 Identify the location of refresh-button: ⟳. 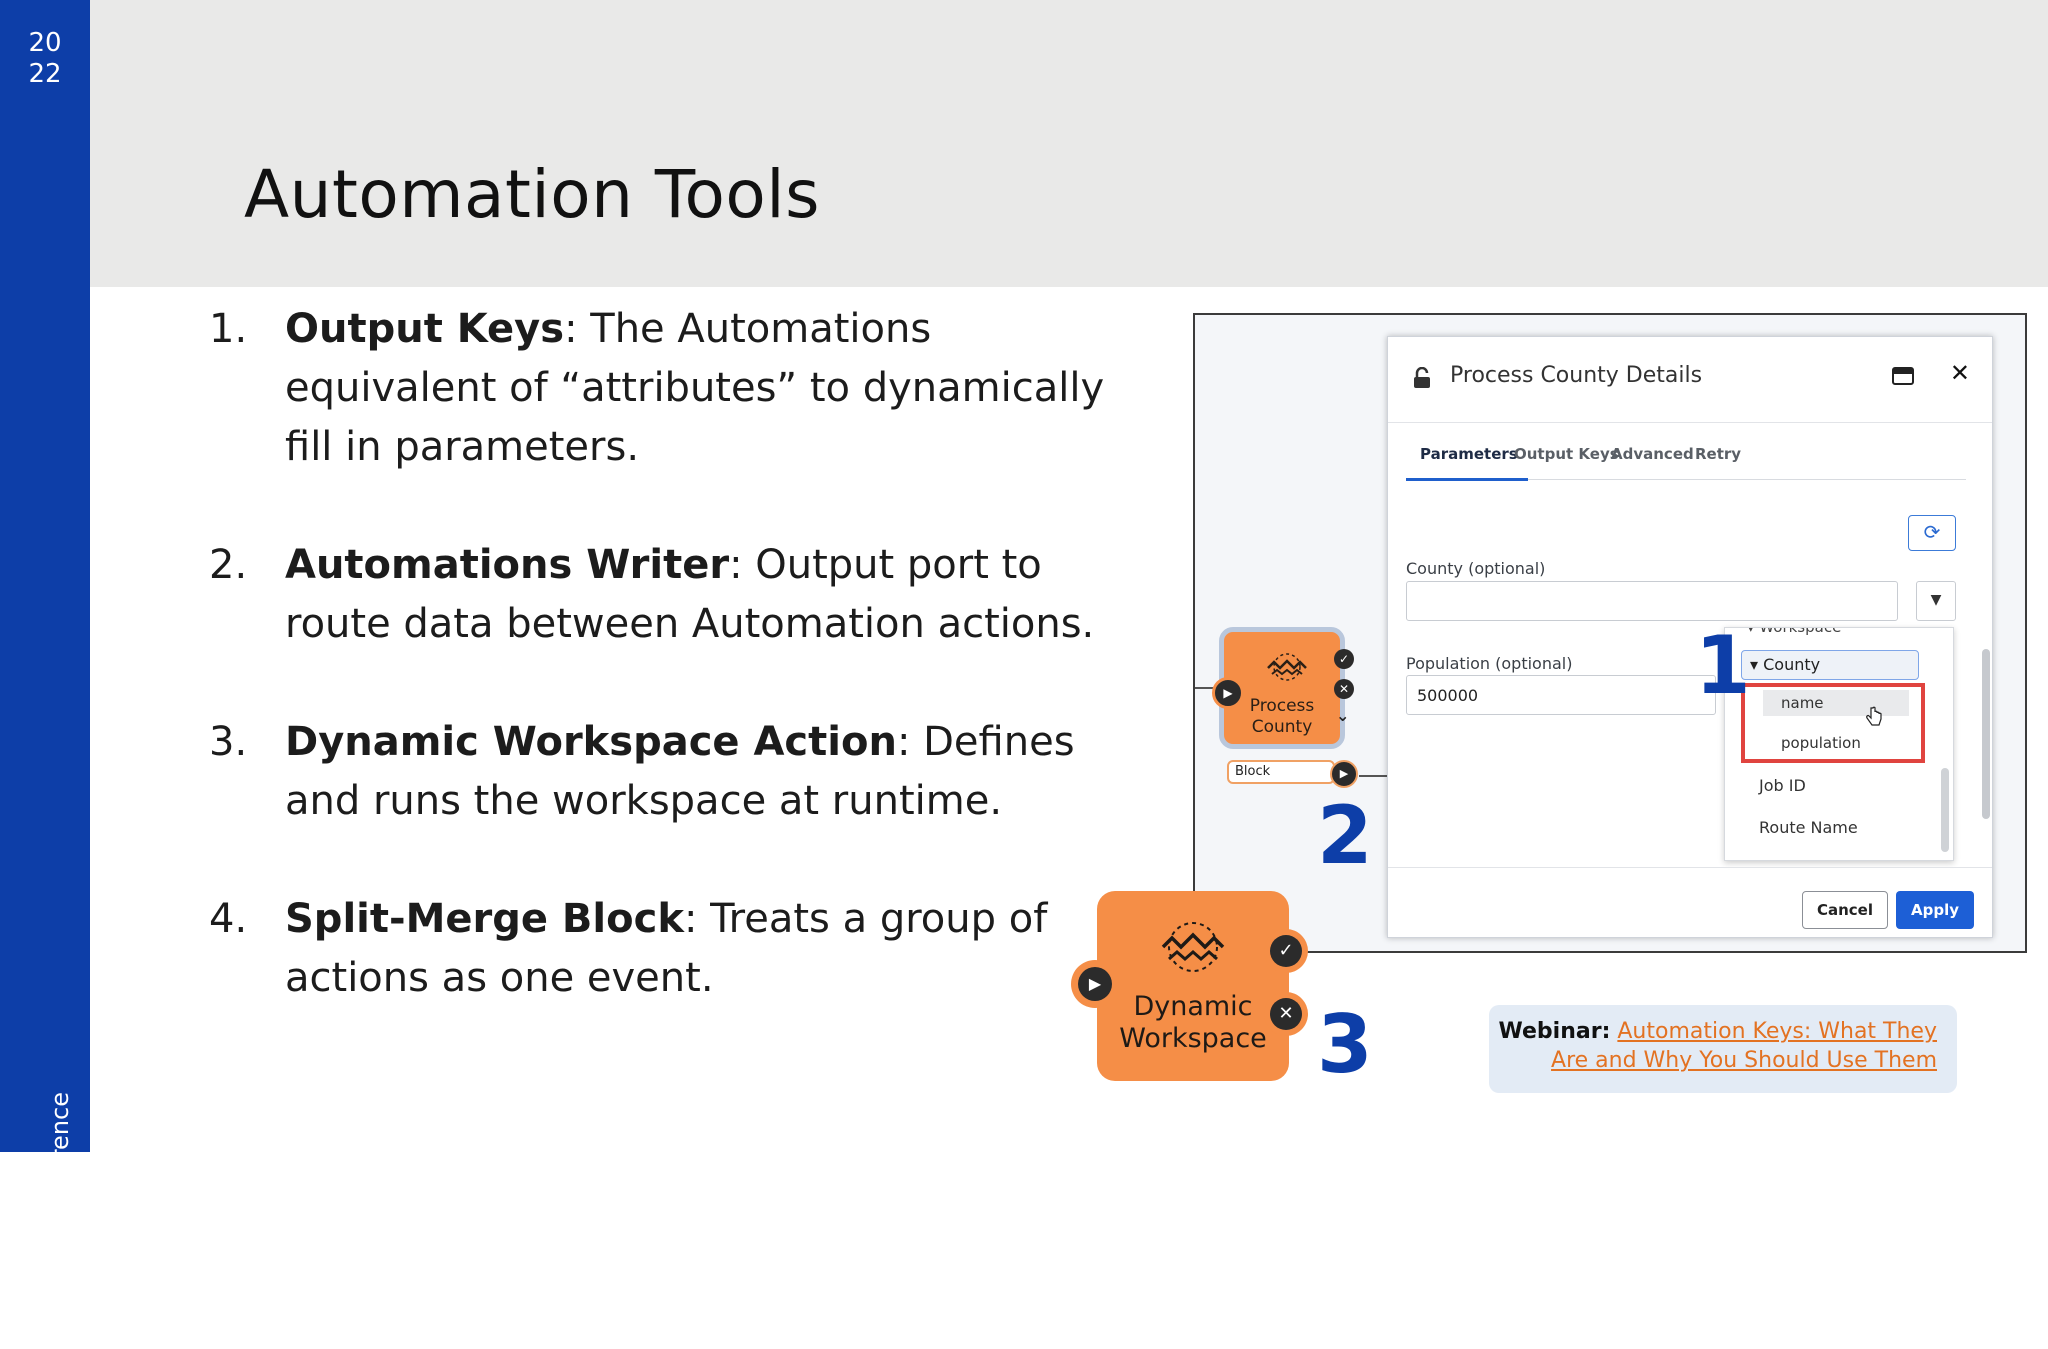
(1932, 533).